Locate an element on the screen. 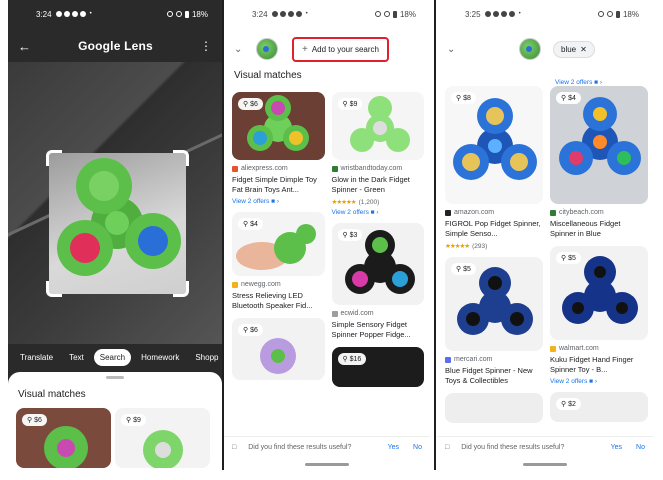 The height and width of the screenshot is (480, 663). search-text-chip: blue ✕ is located at coordinates (574, 49).